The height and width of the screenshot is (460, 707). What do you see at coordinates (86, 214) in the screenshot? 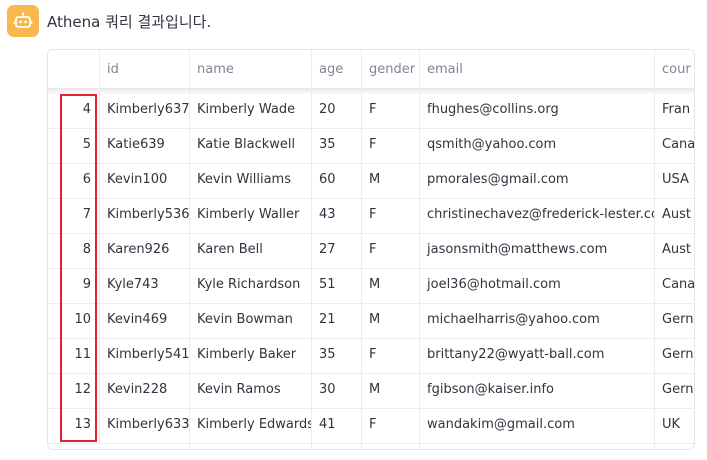
I see `row-index: 7` at bounding box center [86, 214].